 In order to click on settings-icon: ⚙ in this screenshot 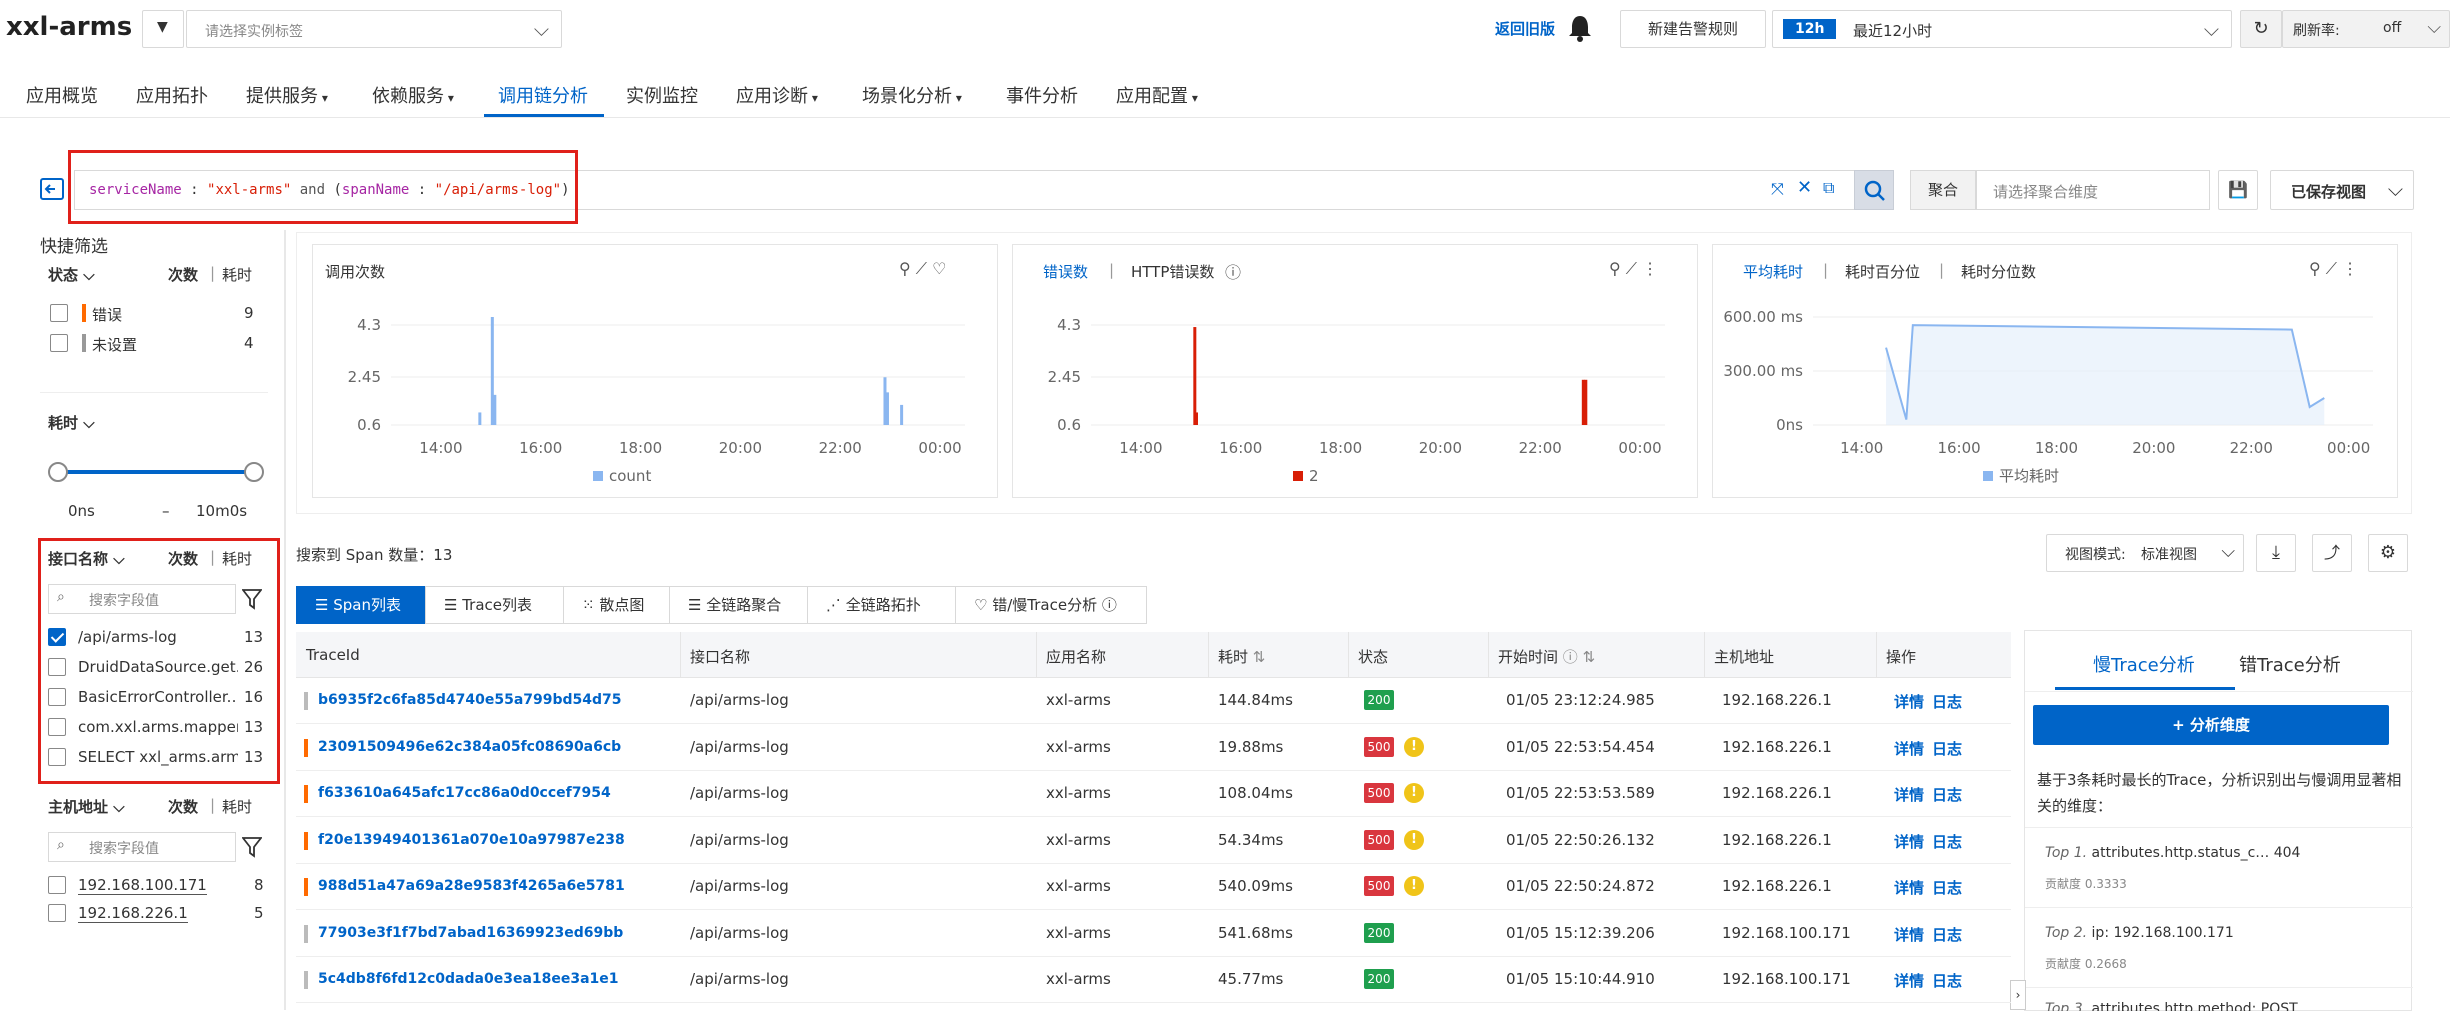, I will do `click(2388, 553)`.